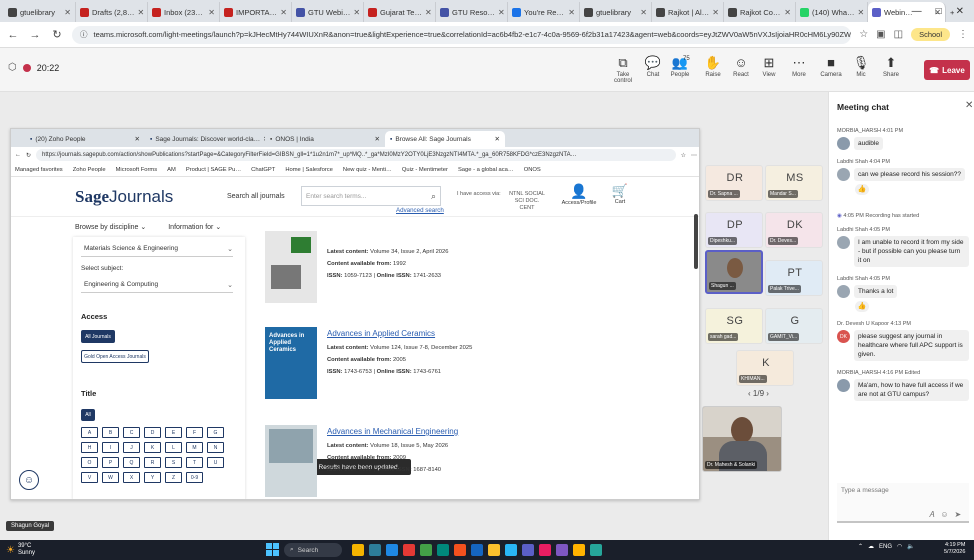 Image resolution: width=974 pixels, height=560 pixels. Describe the element at coordinates (157, 285) in the screenshot. I see `subject-select: Engineering & Computing ⌄` at that location.